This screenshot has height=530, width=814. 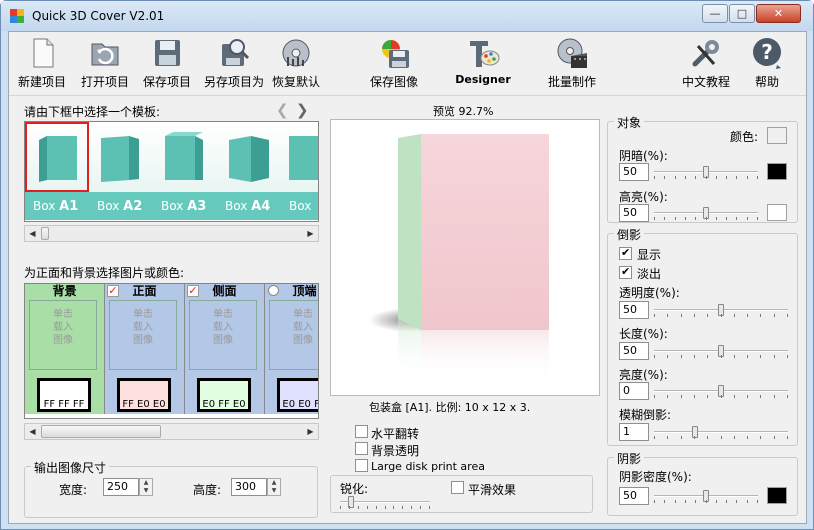 What do you see at coordinates (742, 13) in the screenshot?
I see `maximize-button: □` at bounding box center [742, 13].